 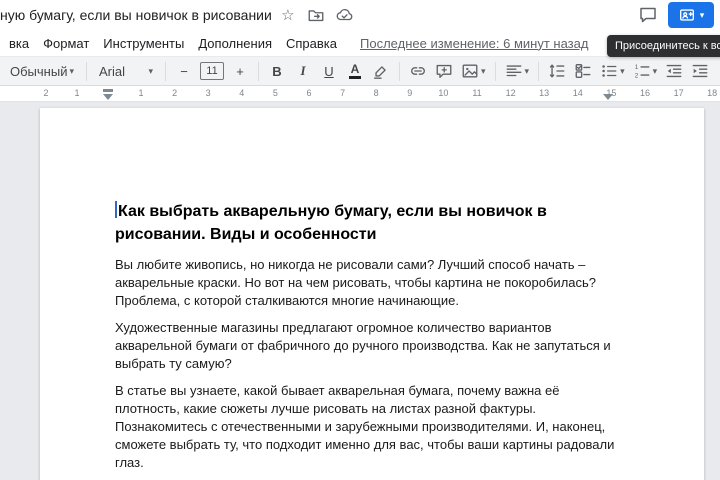 I want to click on menu-item: вка, so click(x=19, y=43).